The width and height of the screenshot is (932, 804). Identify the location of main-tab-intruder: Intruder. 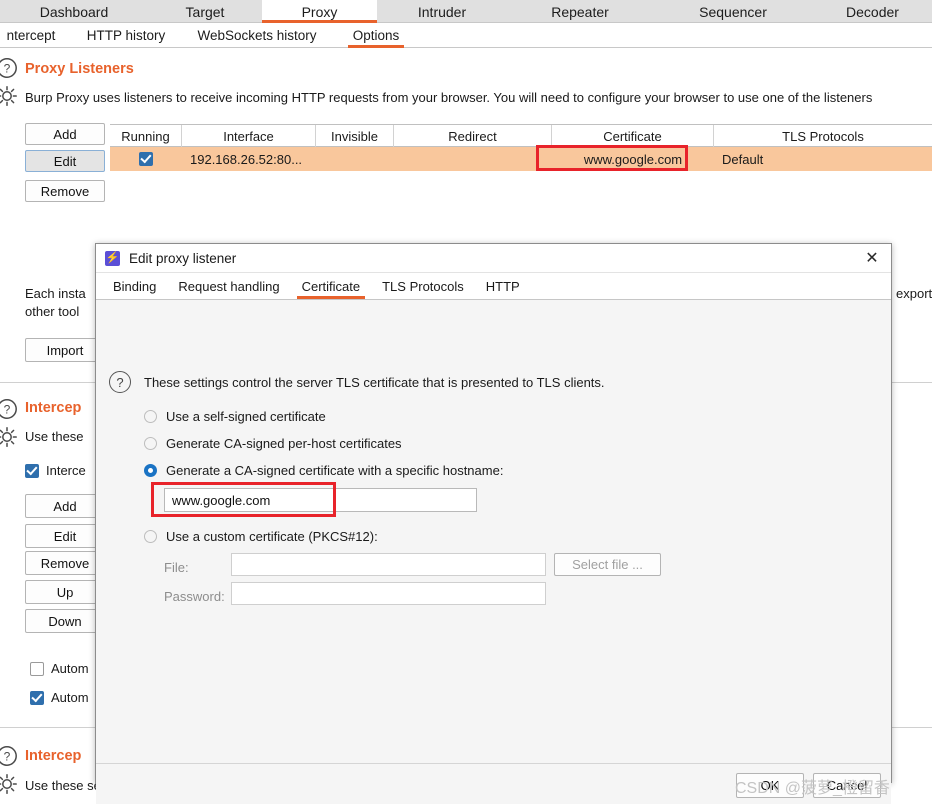
(442, 11).